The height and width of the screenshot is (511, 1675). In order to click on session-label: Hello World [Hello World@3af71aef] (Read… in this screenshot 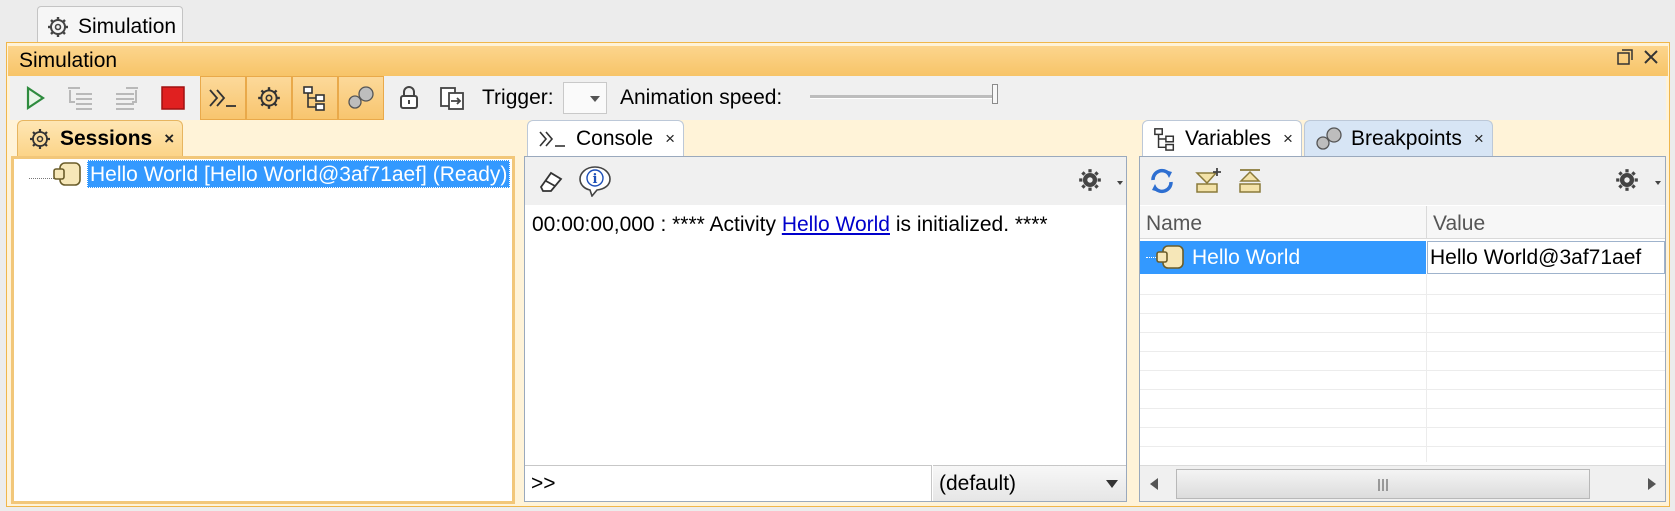, I will do `click(299, 174)`.